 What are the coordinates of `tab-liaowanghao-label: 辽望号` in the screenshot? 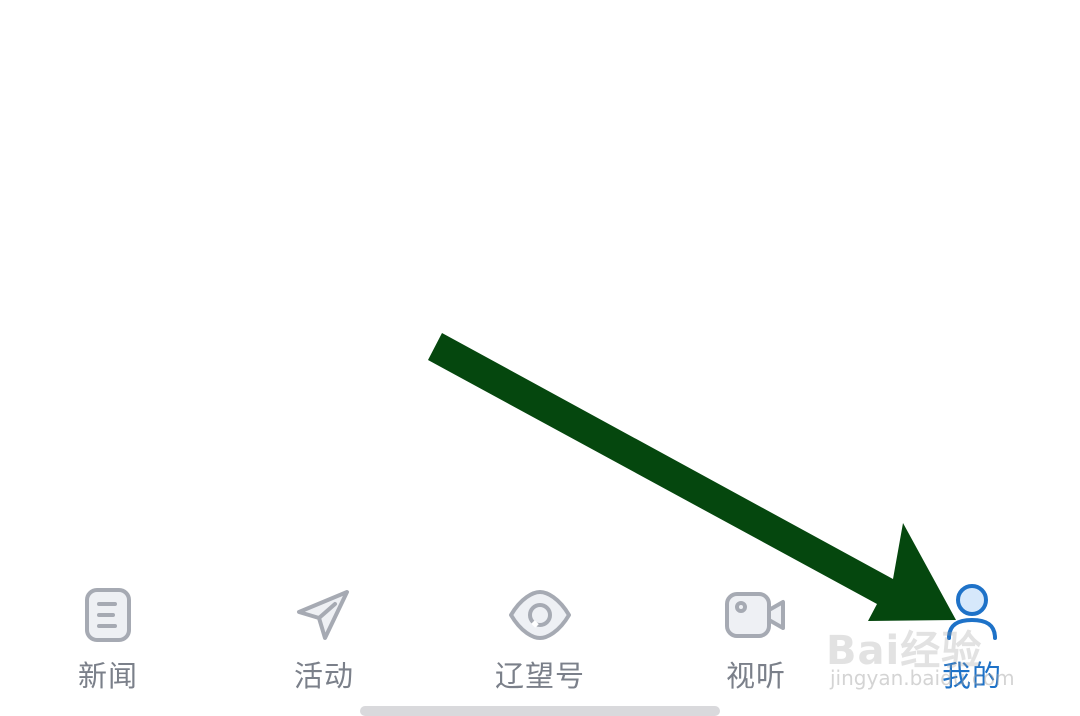 It's located at (539, 676).